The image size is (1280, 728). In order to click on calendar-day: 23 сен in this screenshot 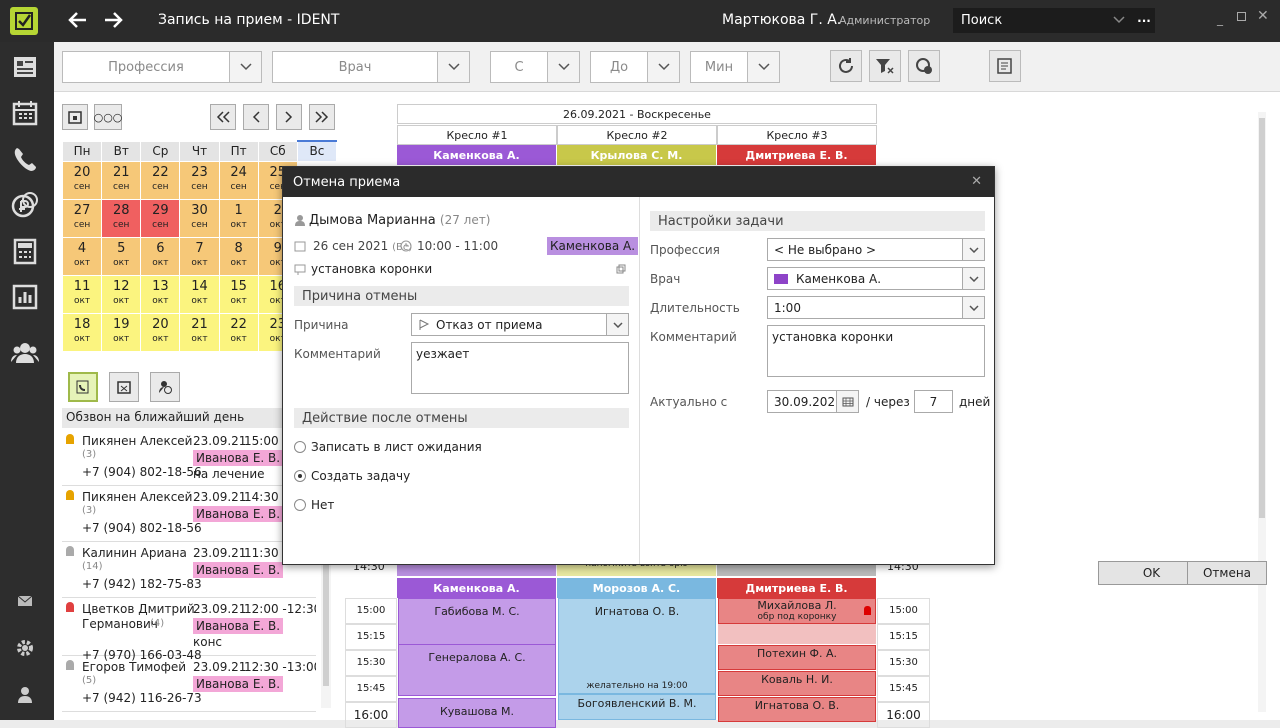, I will do `click(199, 180)`.